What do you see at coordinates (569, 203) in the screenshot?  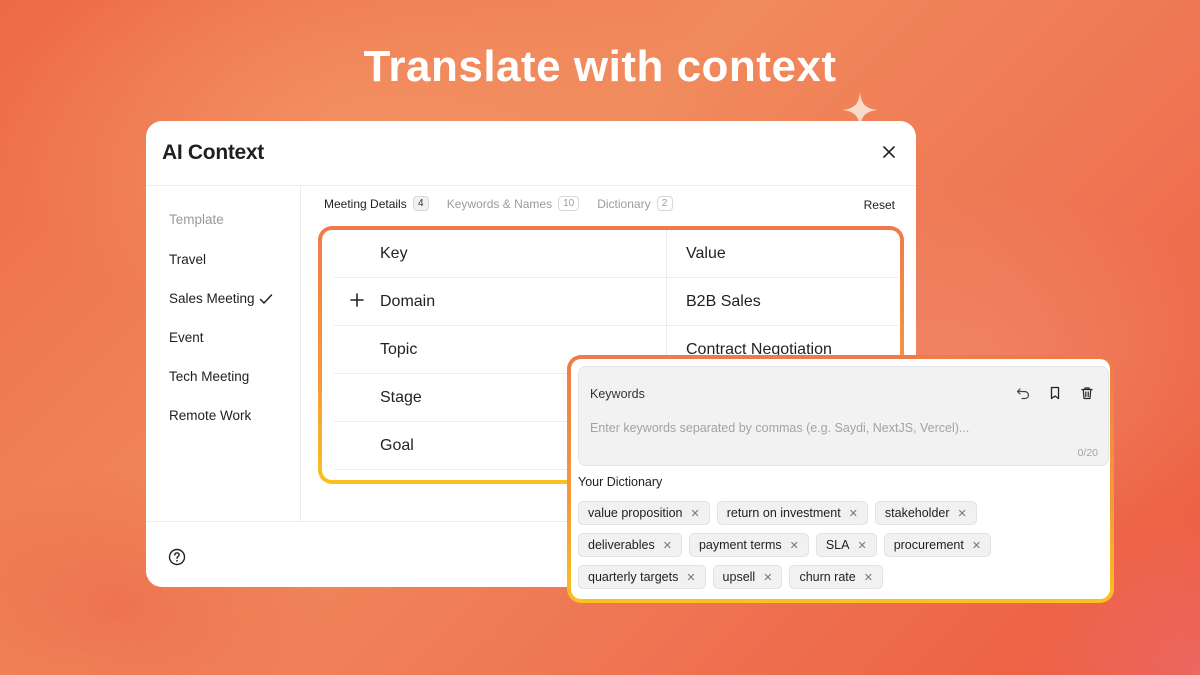 I see `tab-count-badge: 10` at bounding box center [569, 203].